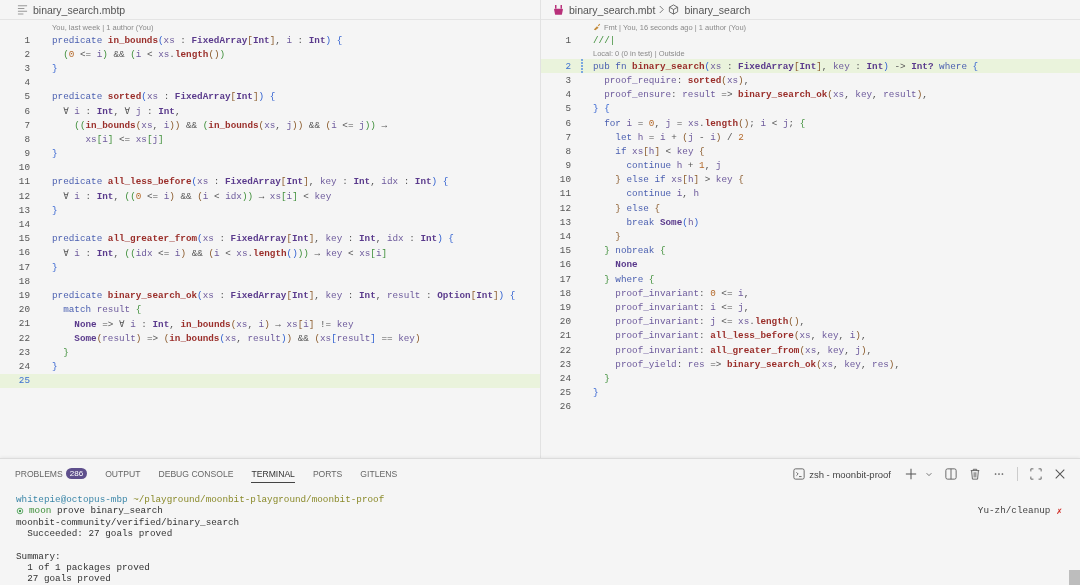 The image size is (1080, 585). What do you see at coordinates (662, 222) in the screenshot?
I see `code-line: break Some(h)` at bounding box center [662, 222].